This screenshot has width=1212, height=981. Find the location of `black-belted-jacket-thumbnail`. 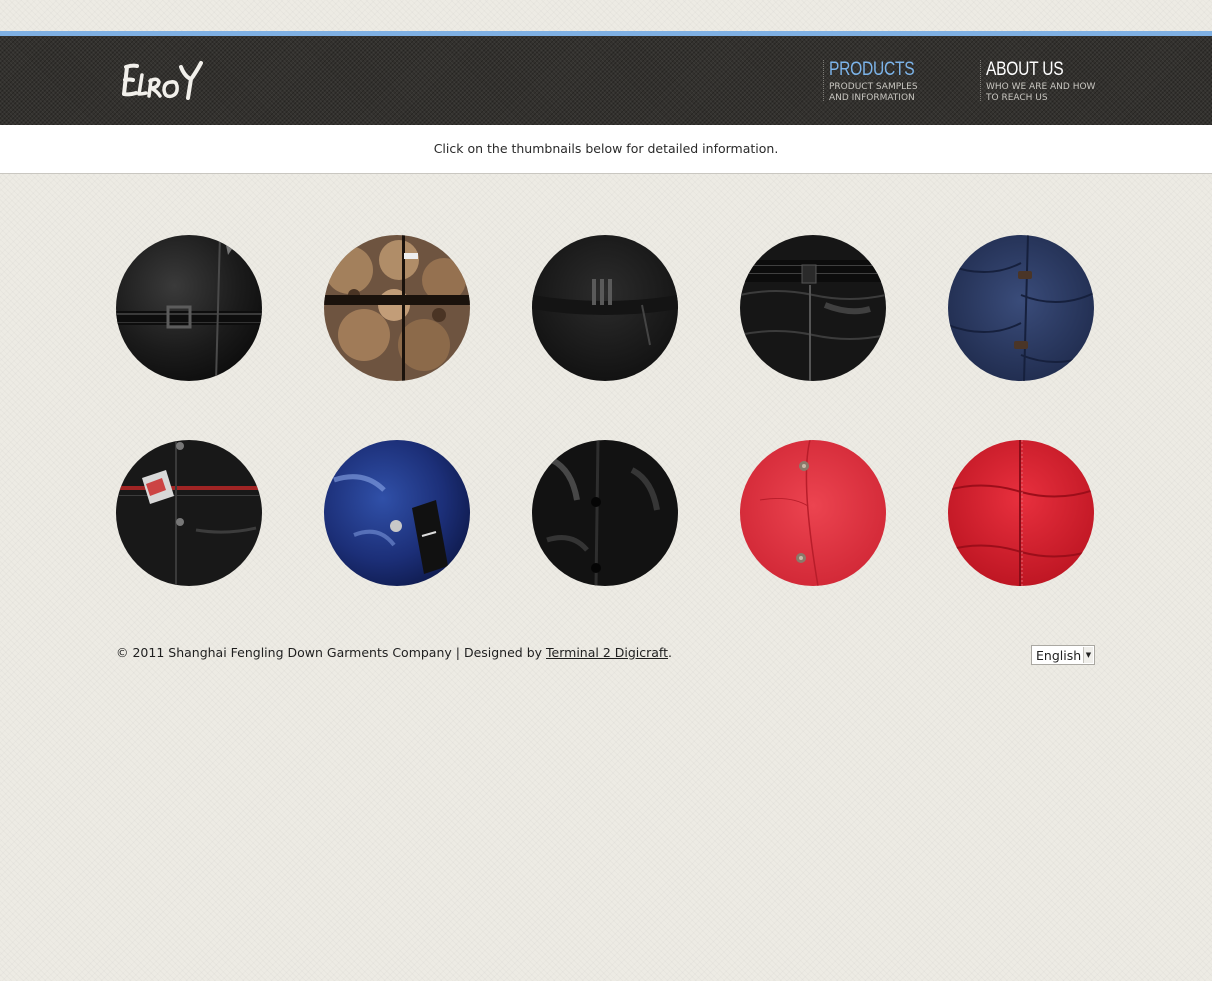

black-belted-jacket-thumbnail is located at coordinates (189, 308).